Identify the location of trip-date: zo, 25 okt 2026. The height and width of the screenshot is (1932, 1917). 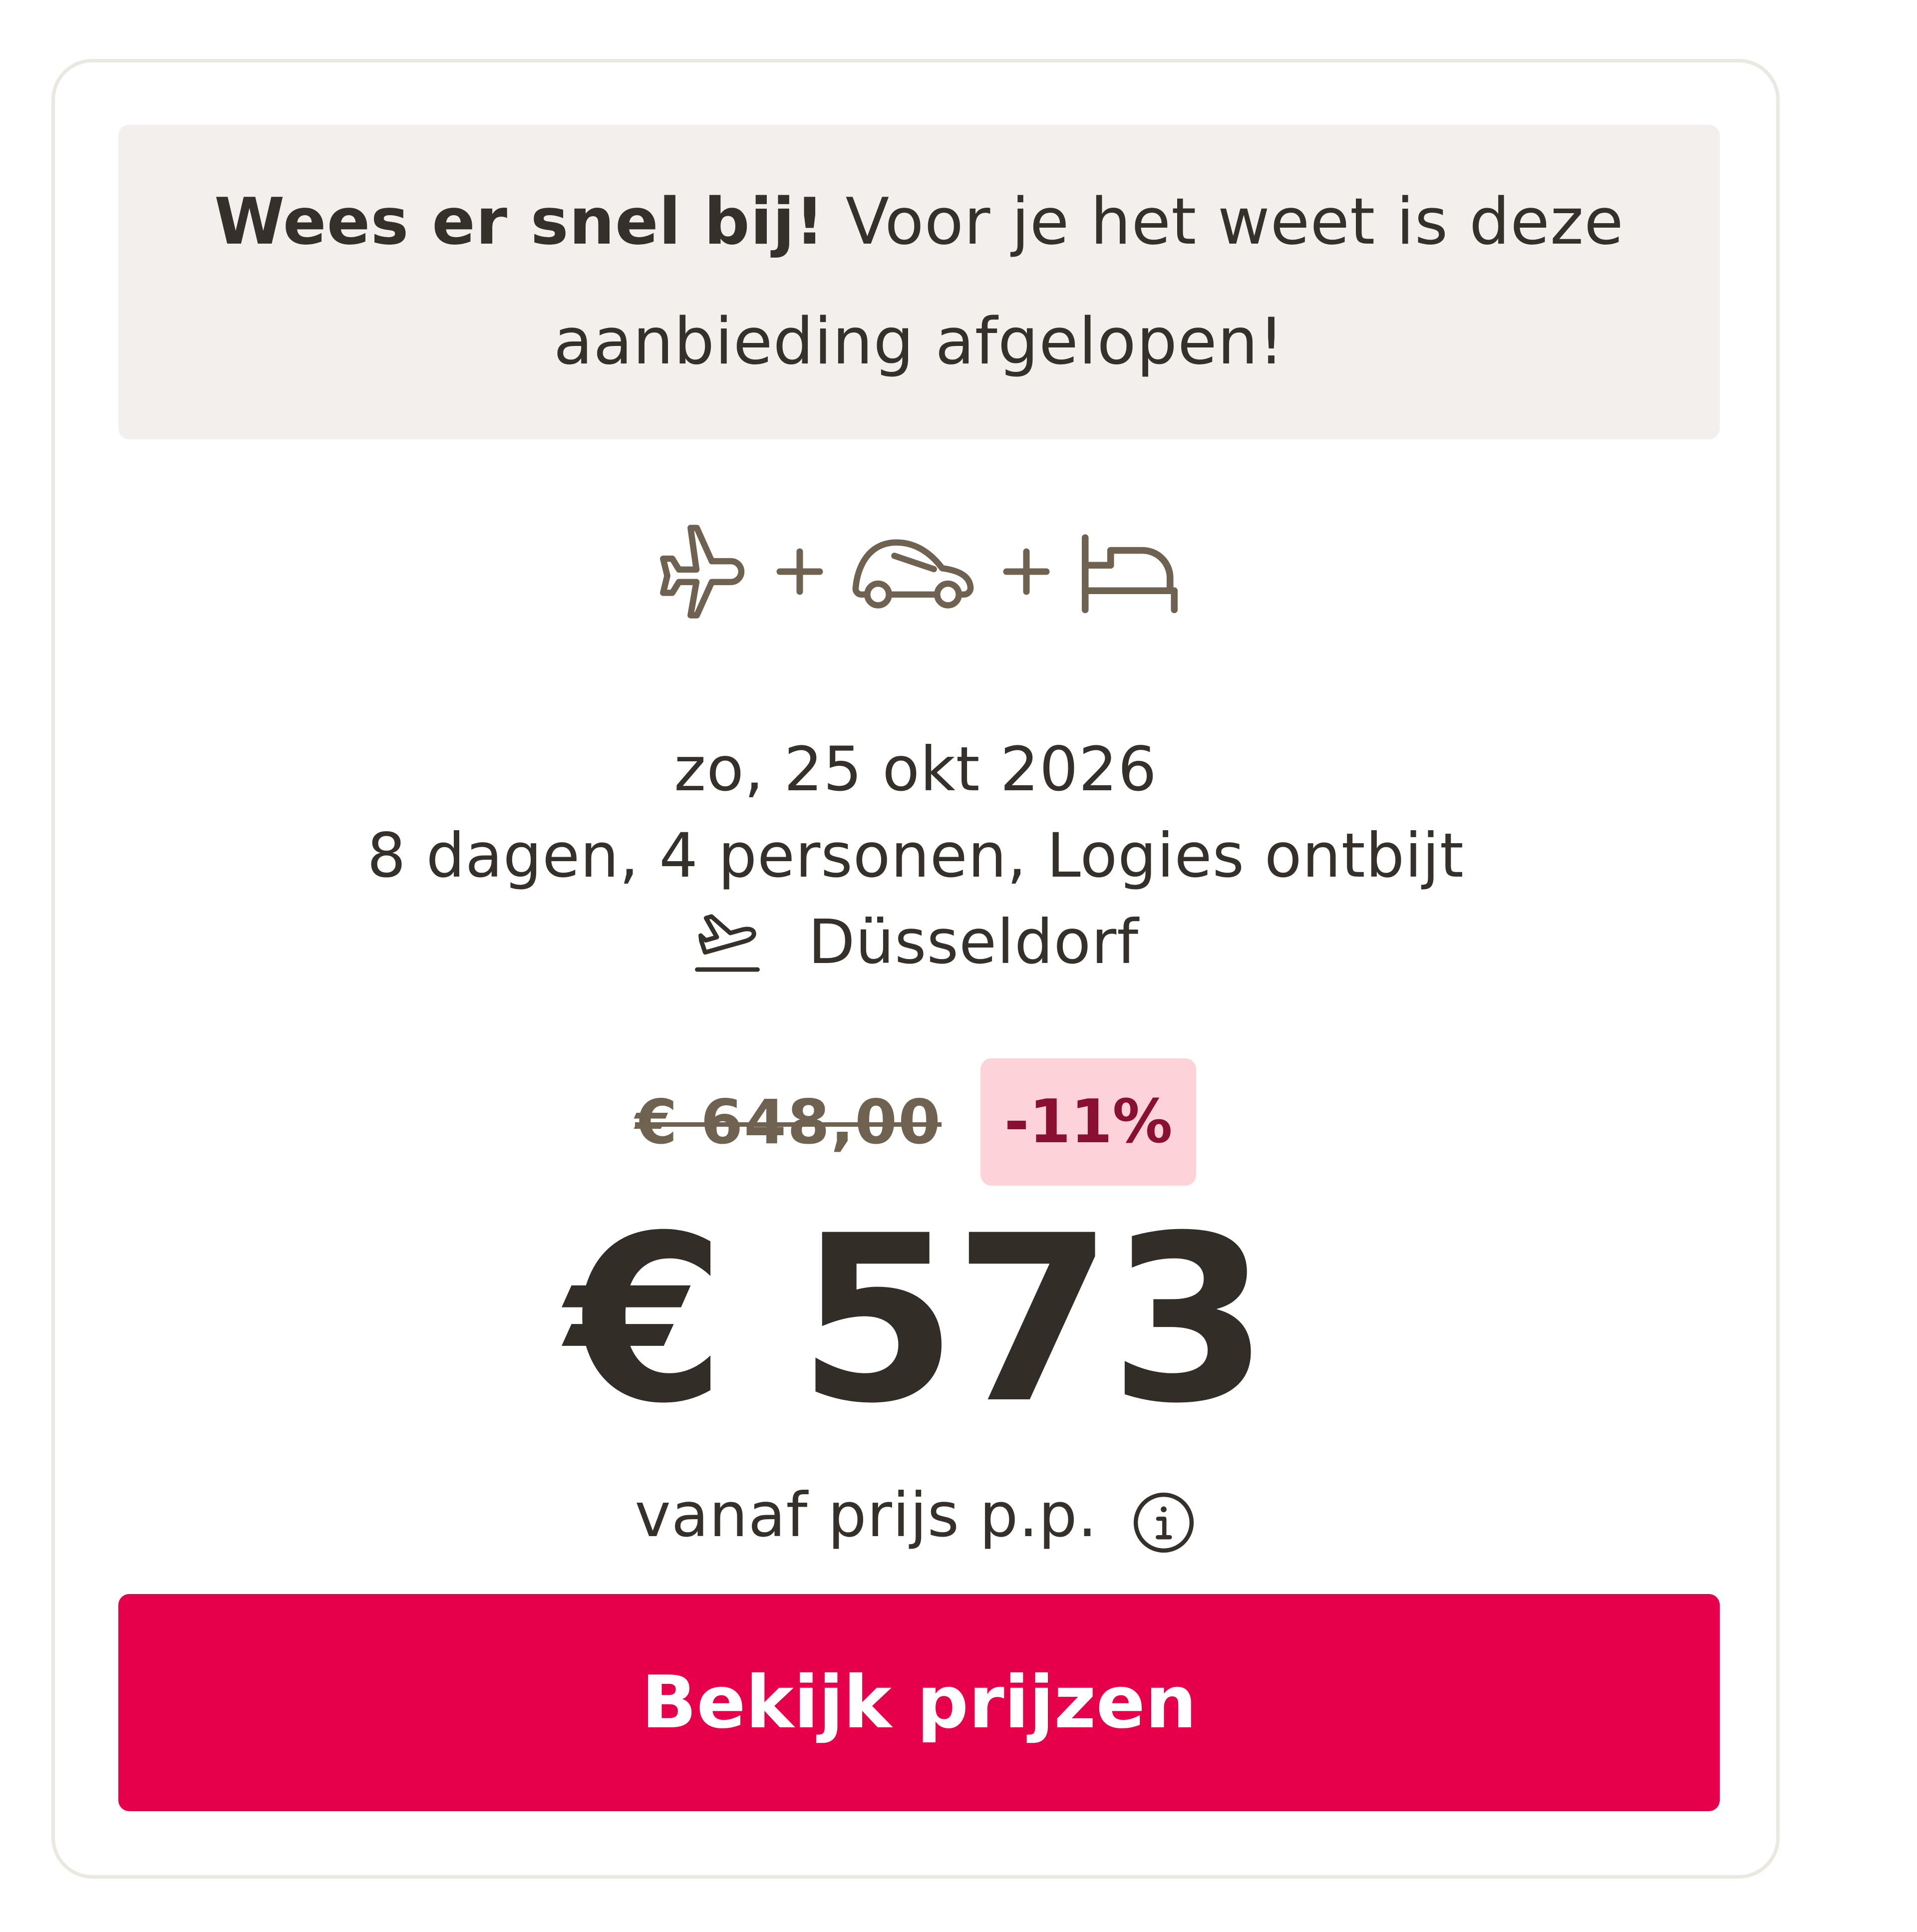
(915, 769).